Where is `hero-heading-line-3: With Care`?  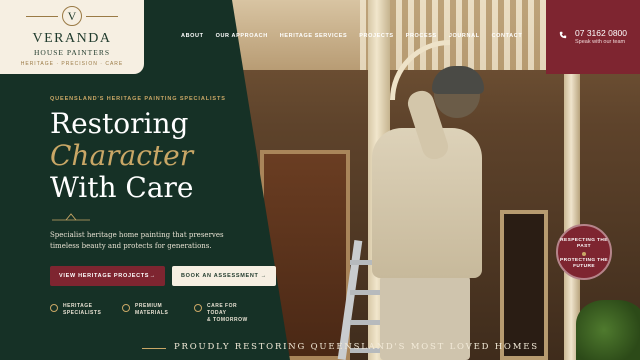
hero-heading-line-3: With Care is located at coordinates (122, 187).